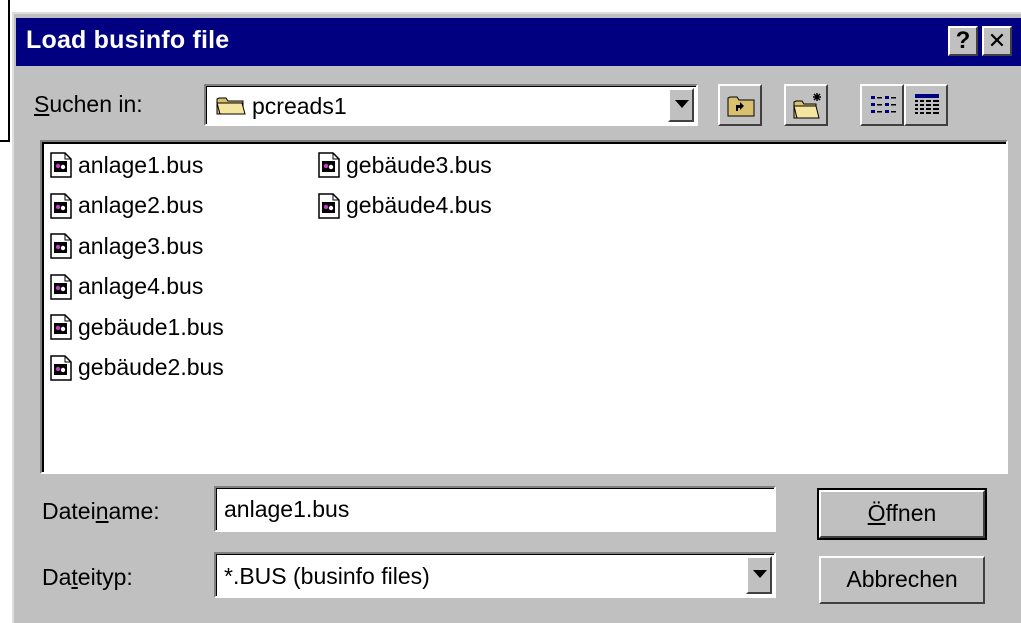  What do you see at coordinates (5, 71) in the screenshot?
I see `background-window-frame` at bounding box center [5, 71].